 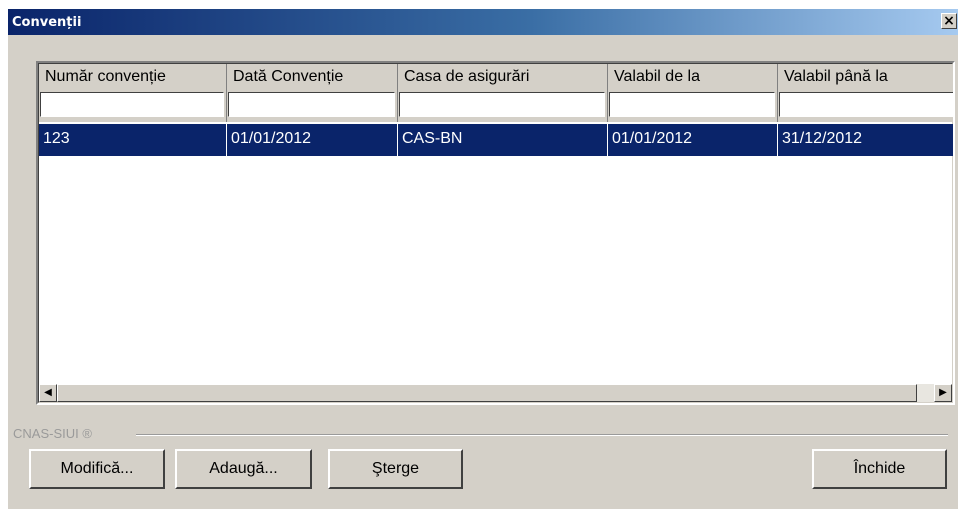 I want to click on column-header-numar-conventie: Număr convenție, so click(x=133, y=93).